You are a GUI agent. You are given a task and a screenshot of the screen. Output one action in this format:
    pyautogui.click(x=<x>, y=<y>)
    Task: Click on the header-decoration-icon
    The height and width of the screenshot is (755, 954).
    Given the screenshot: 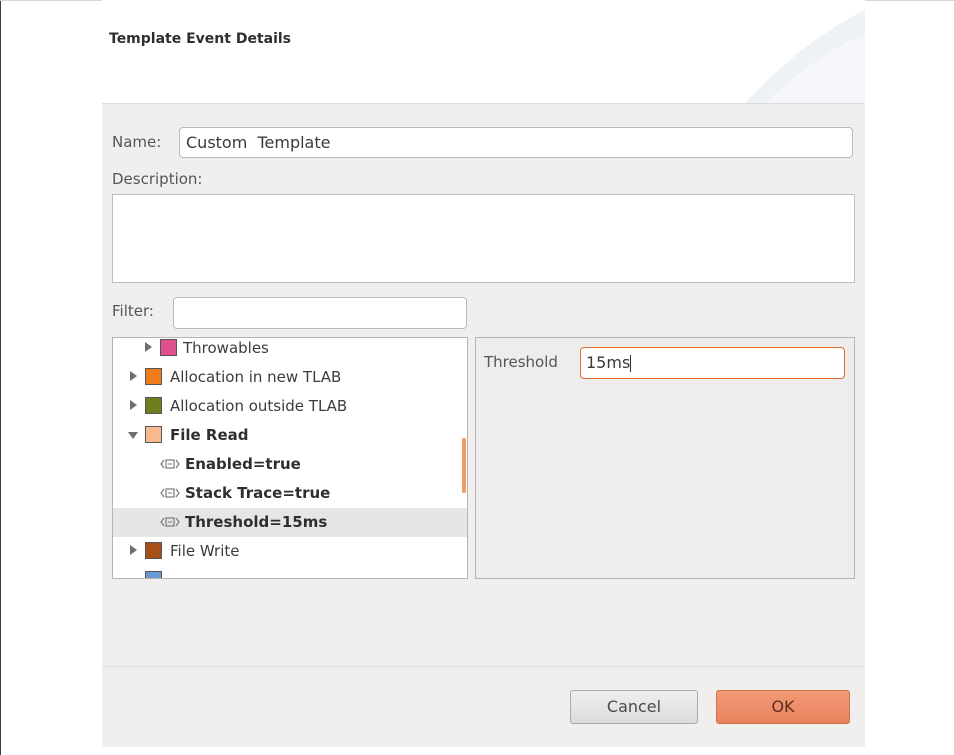 What is the action you would take?
    pyautogui.click(x=805, y=56)
    